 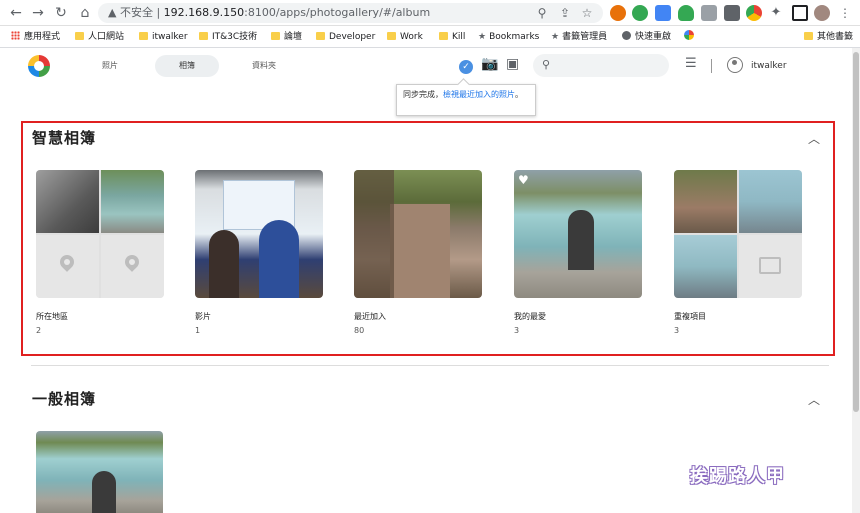 I want to click on tab-albums: 相簿, so click(x=187, y=66).